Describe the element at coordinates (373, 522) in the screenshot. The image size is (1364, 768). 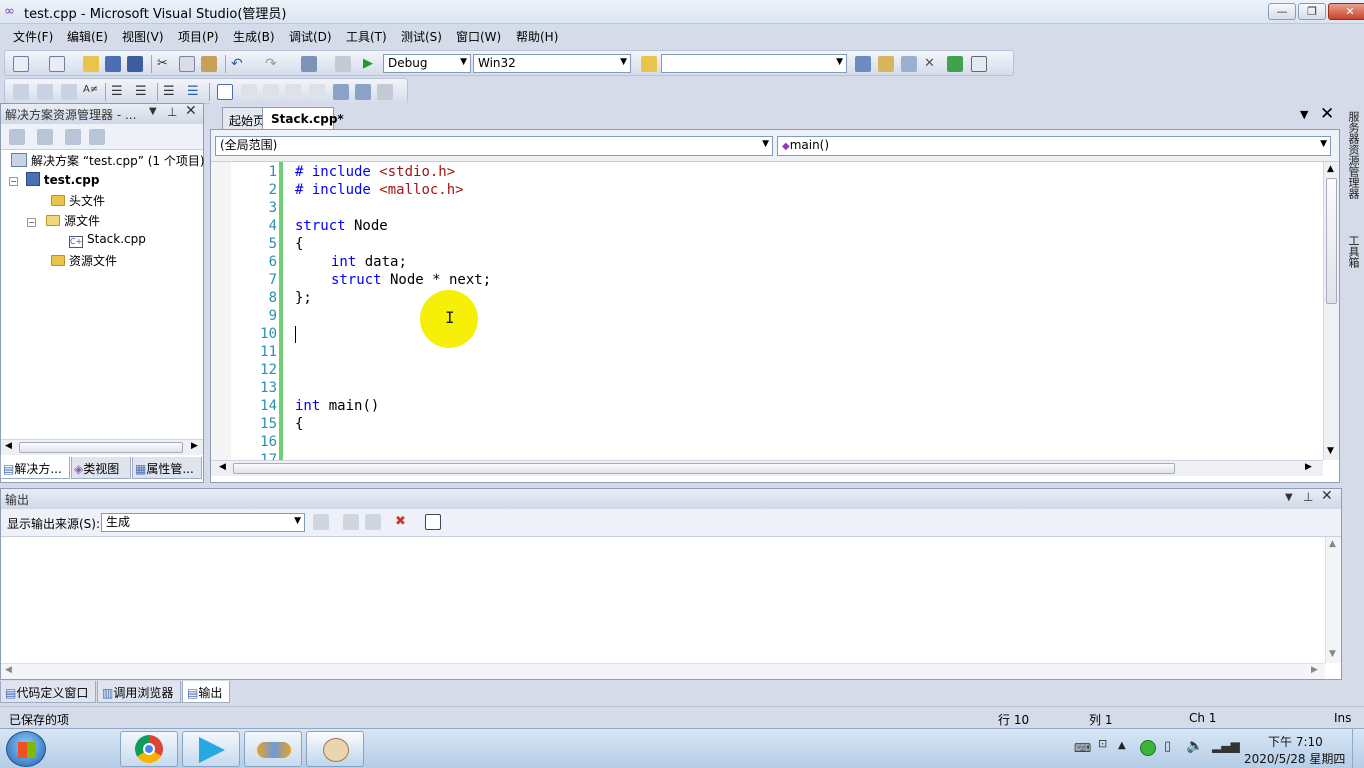
I see `next-message-icon` at that location.